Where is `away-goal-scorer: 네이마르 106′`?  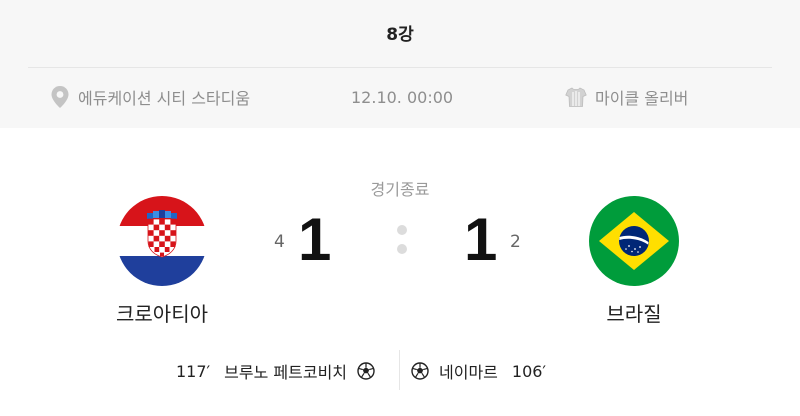 away-goal-scorer: 네이마르 106′ is located at coordinates (478, 371).